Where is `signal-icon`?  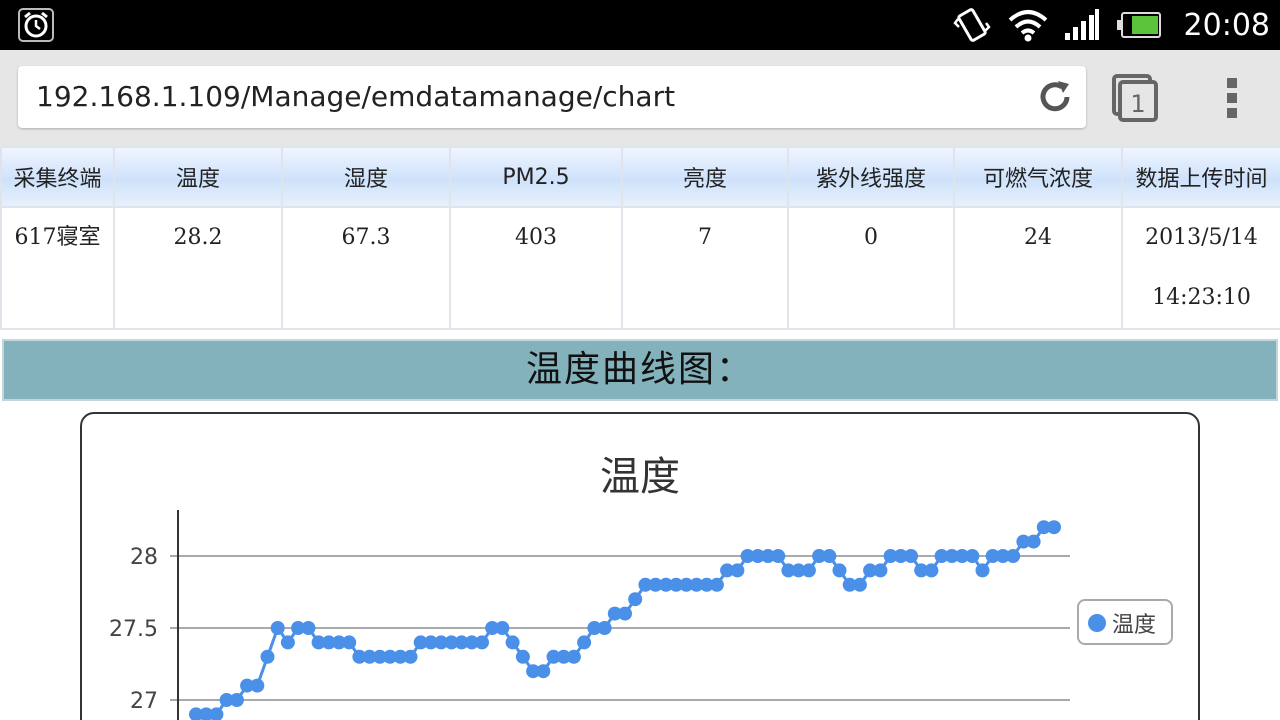
signal-icon is located at coordinates (1081, 24).